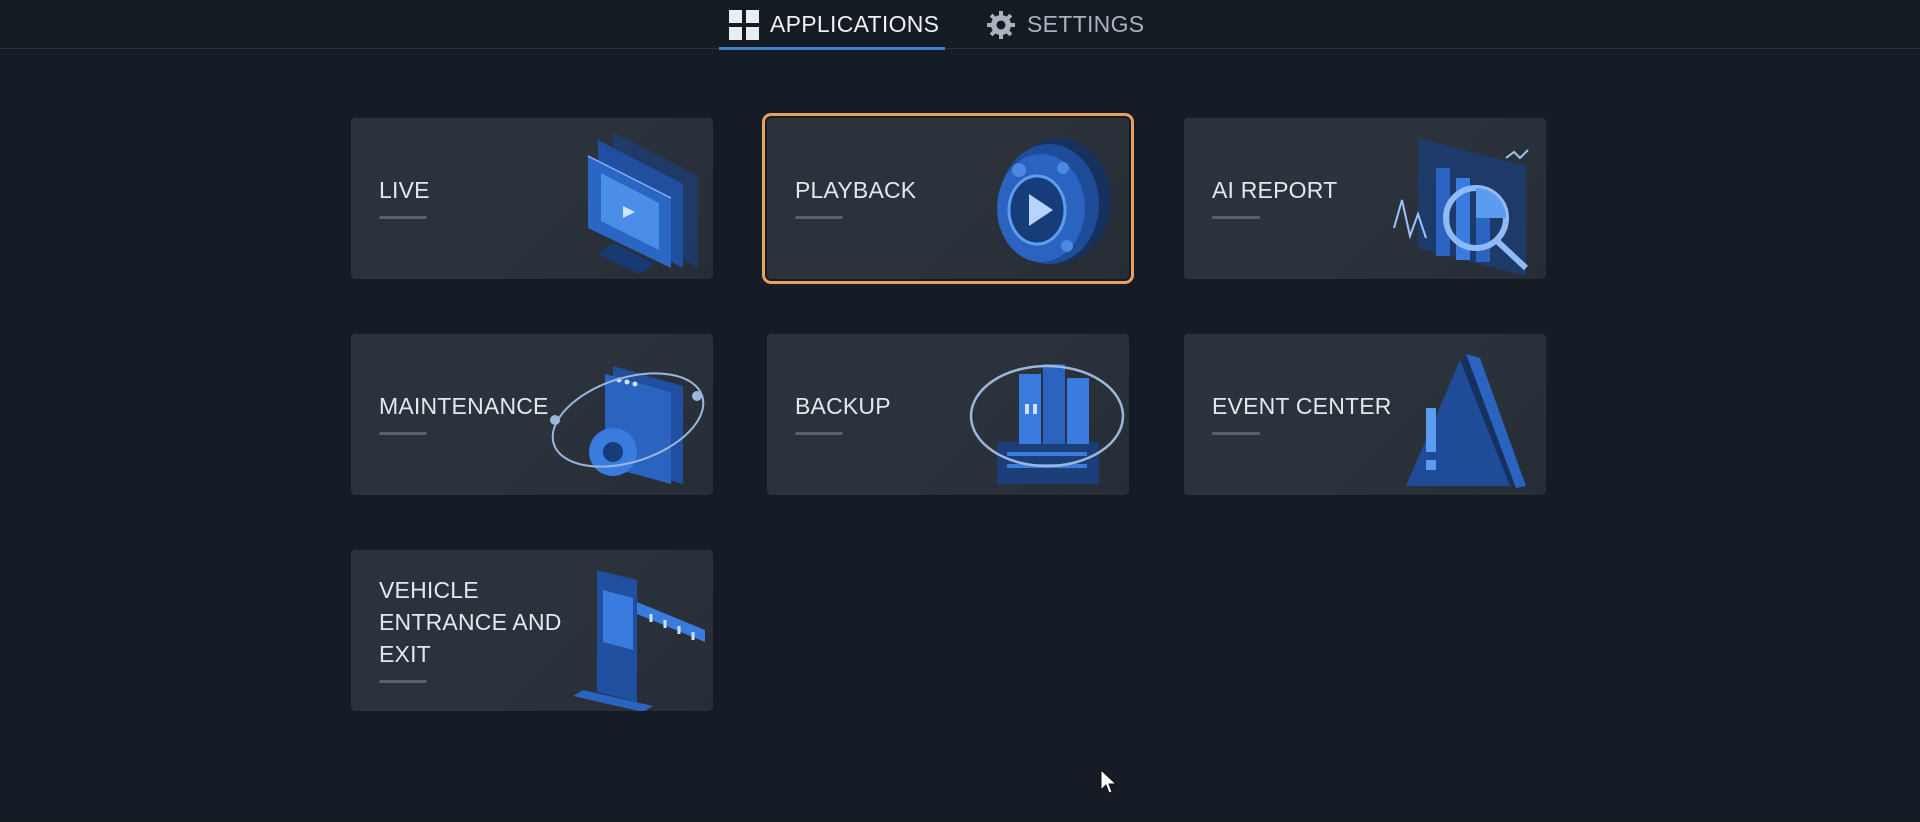 The height and width of the screenshot is (822, 1920). Describe the element at coordinates (1109, 784) in the screenshot. I see `mouse-cursor-icon` at that location.